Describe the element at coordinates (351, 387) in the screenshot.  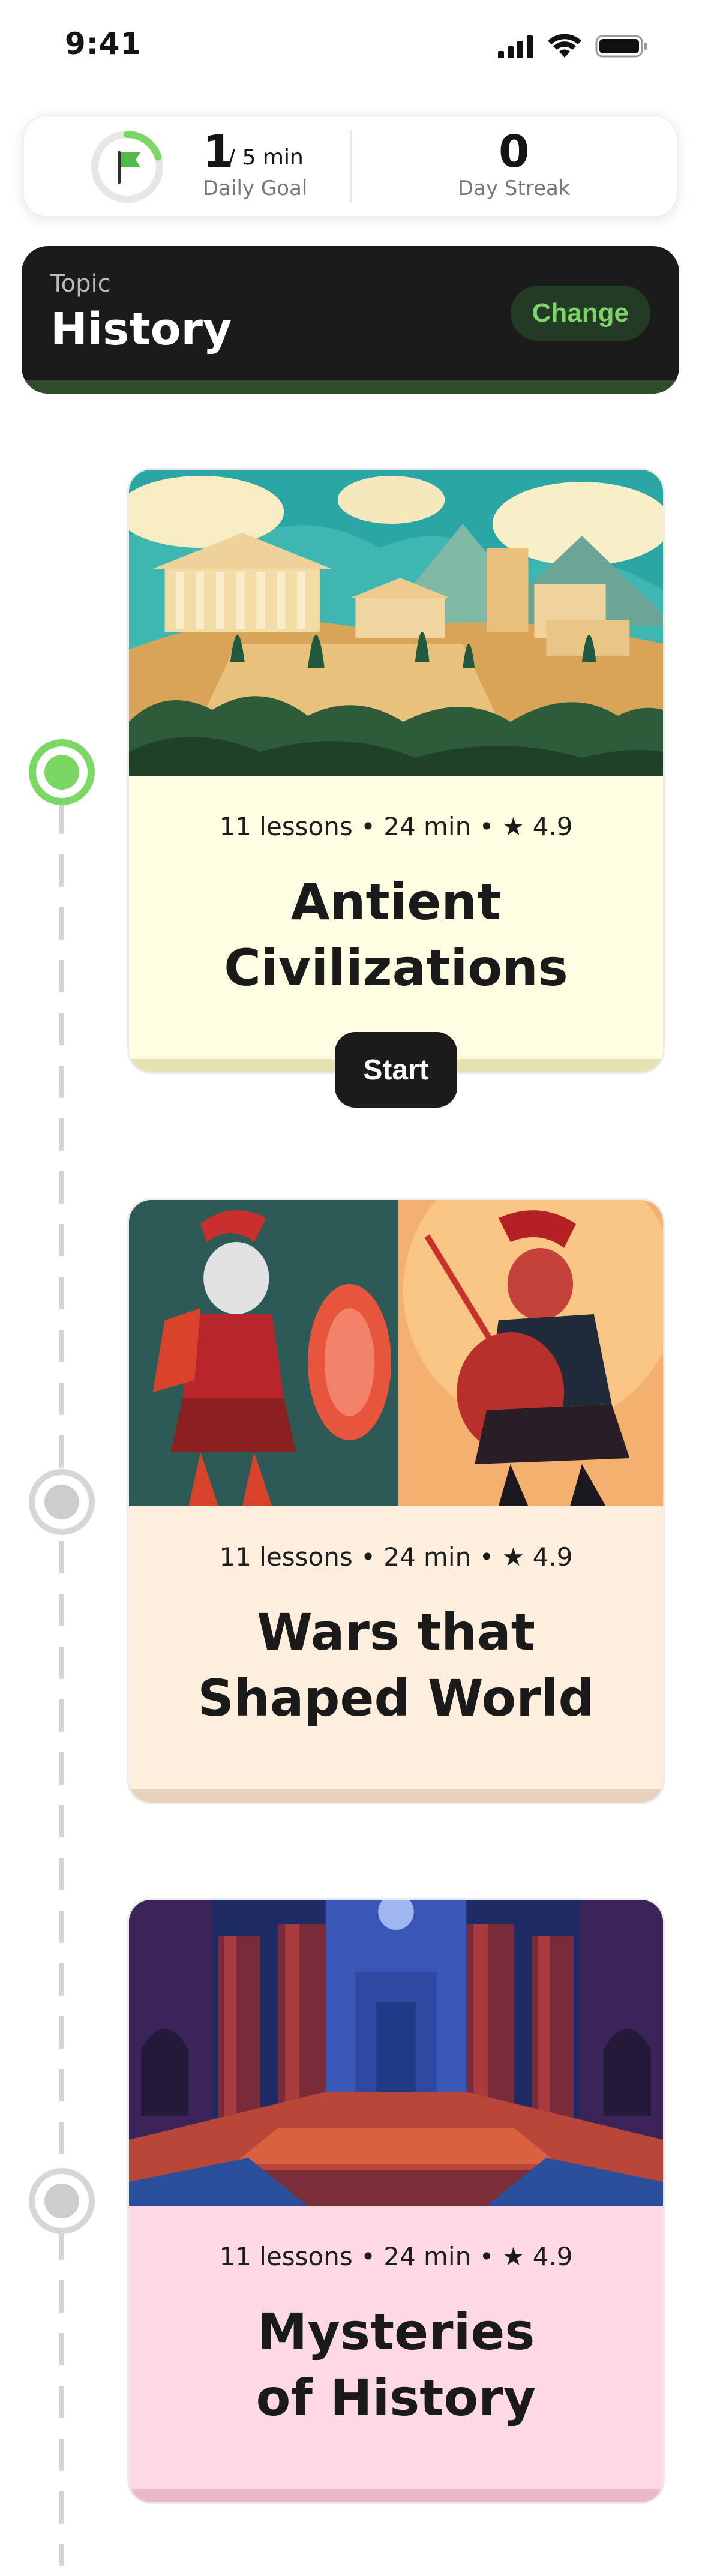
I see `topic-bar-accent` at that location.